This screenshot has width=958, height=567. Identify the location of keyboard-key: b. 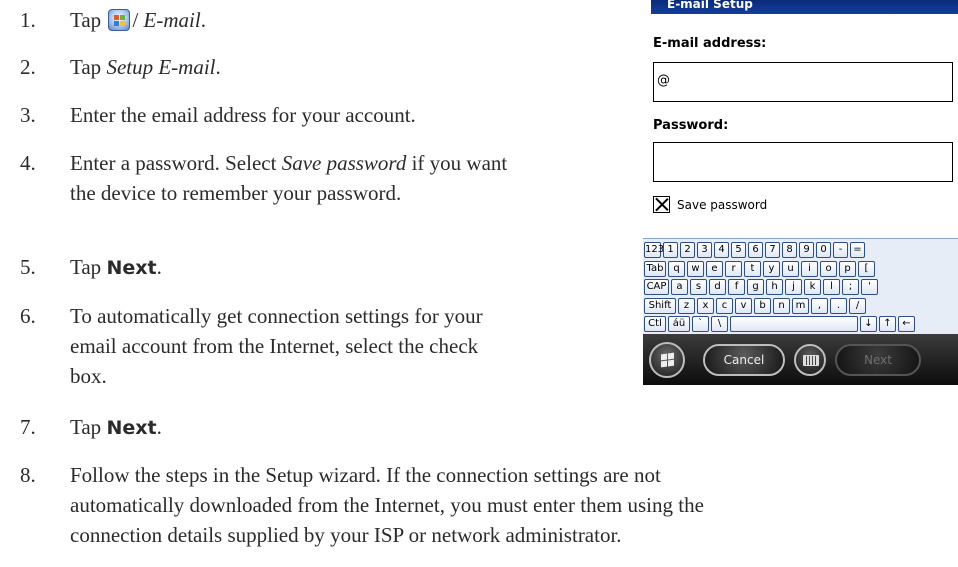
(762, 305).